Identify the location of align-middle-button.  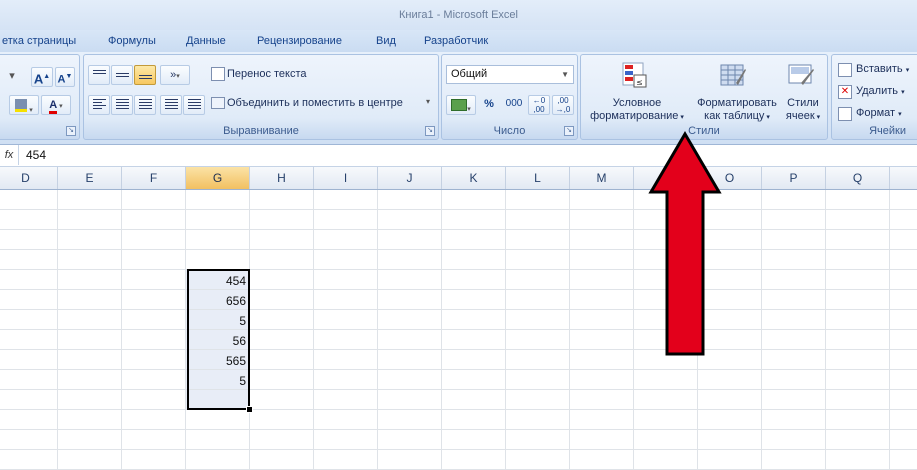
(122, 75).